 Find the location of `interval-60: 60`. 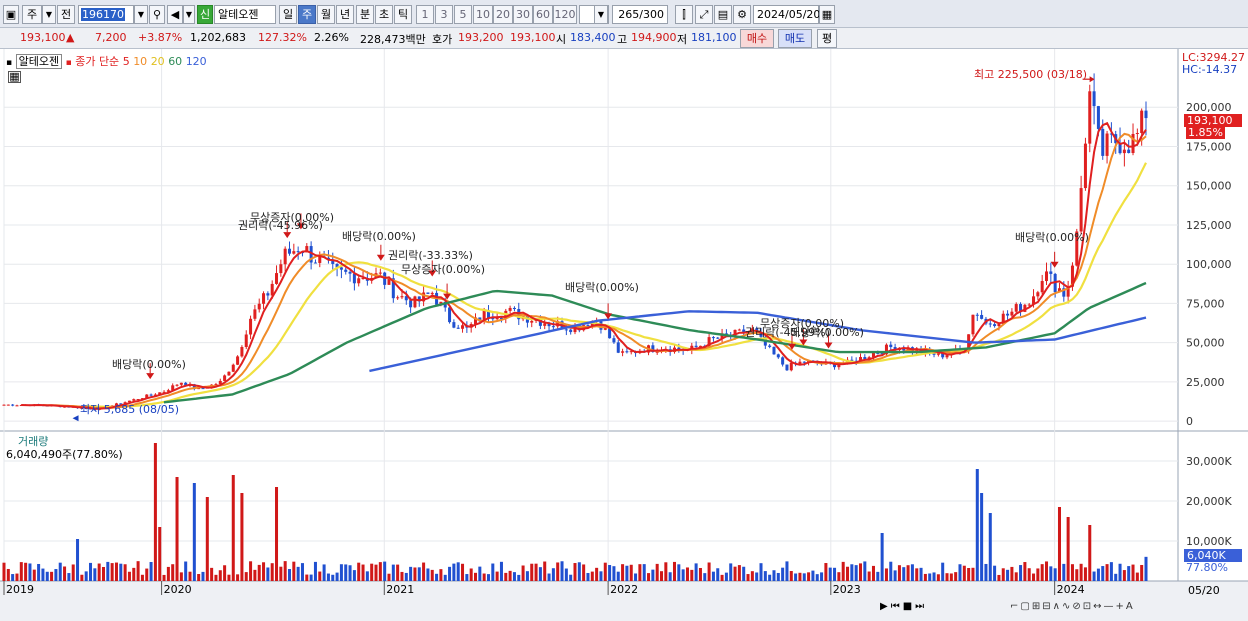

interval-60: 60 is located at coordinates (543, 14).